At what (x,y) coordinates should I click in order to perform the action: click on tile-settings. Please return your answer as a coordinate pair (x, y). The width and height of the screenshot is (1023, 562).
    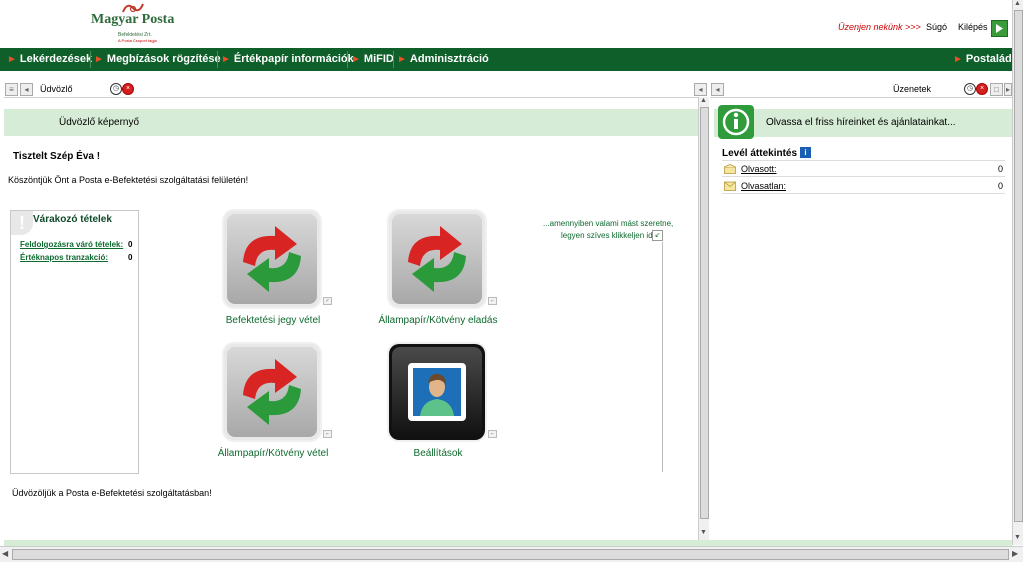
    Looking at the image, I should click on (437, 392).